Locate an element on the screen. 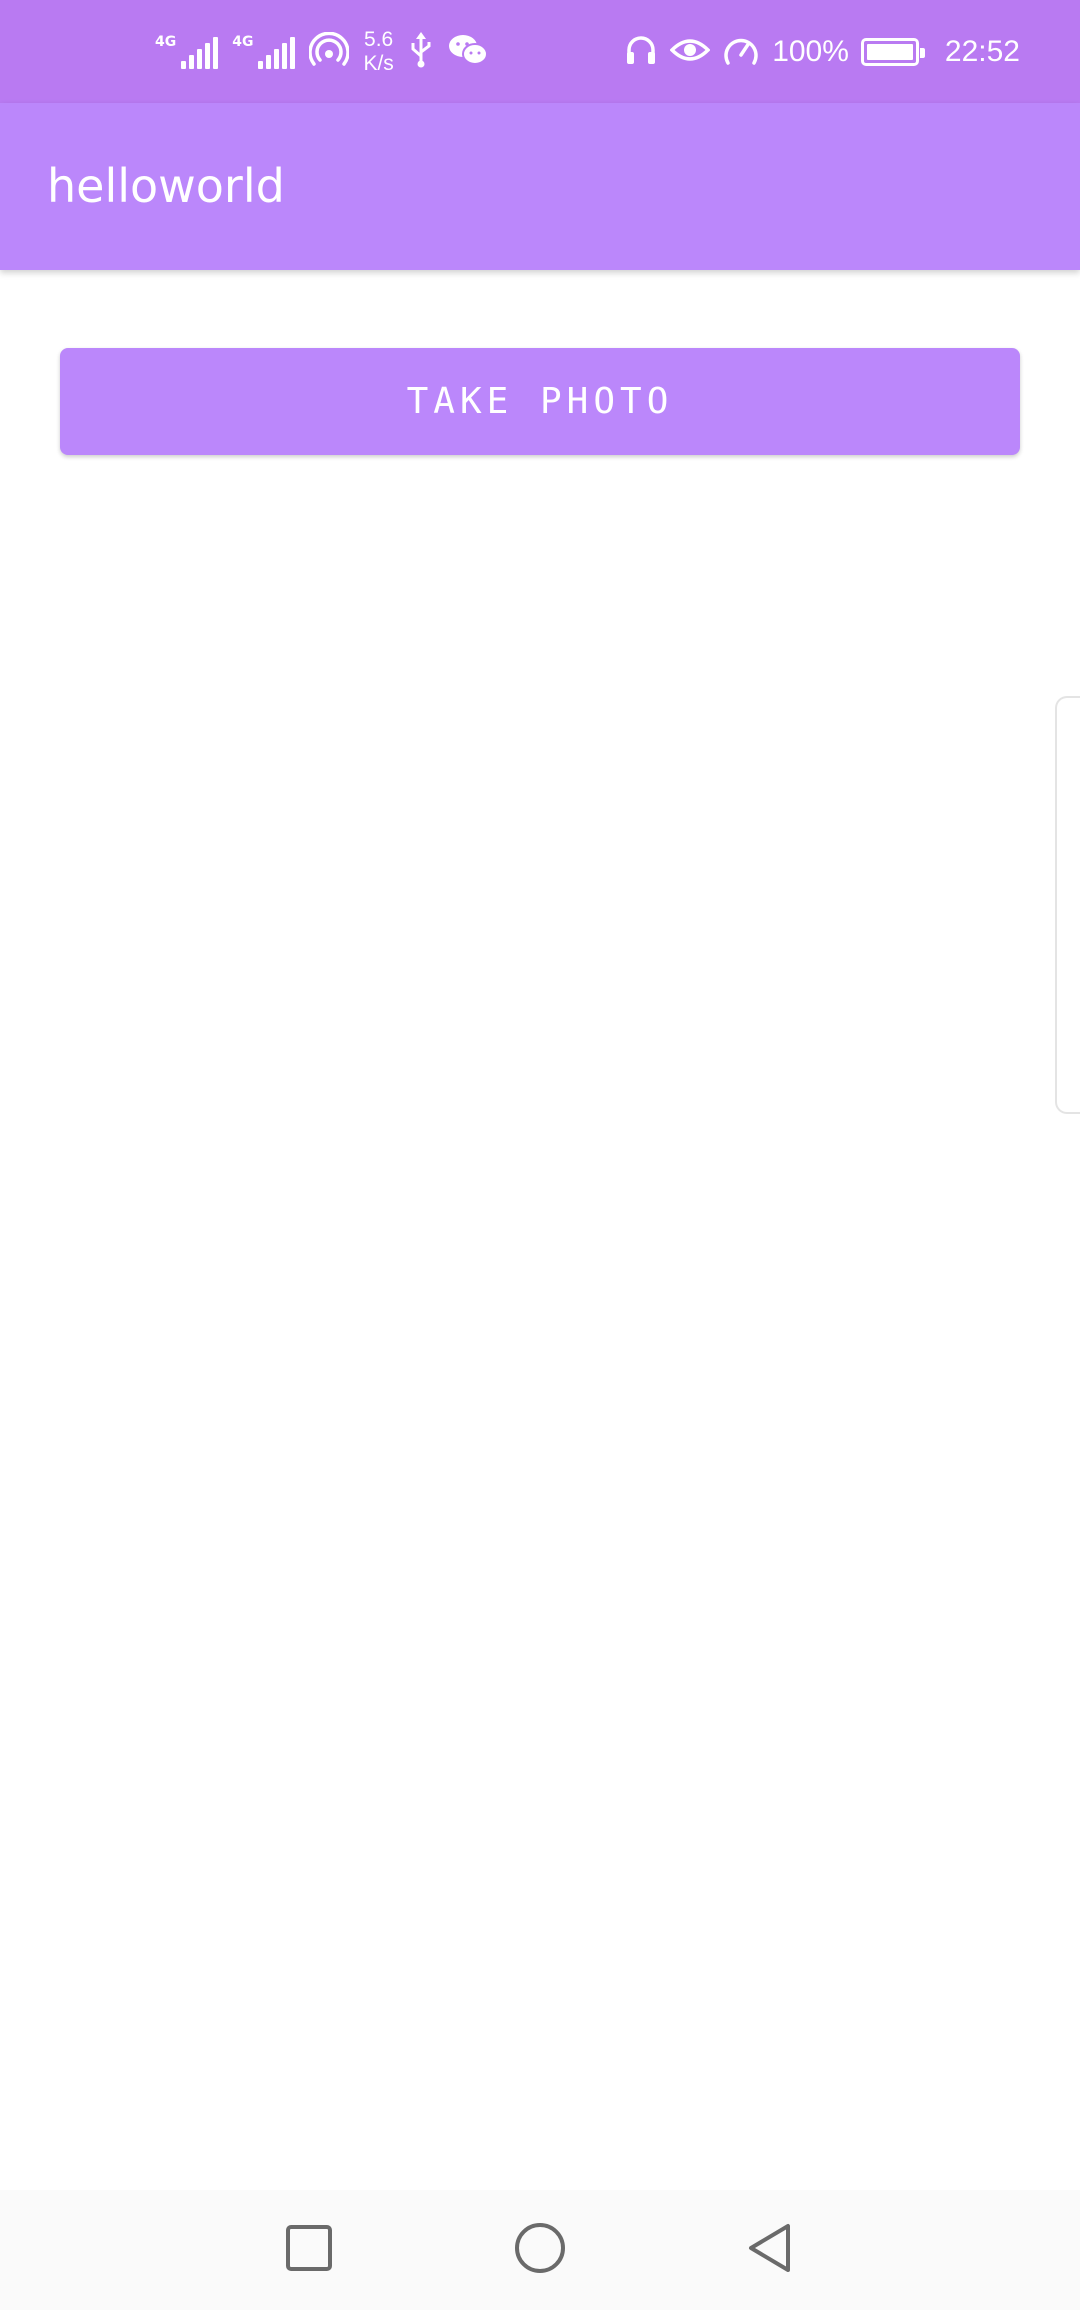 The image size is (1080, 2310). network-speed: 5.6 K/s is located at coordinates (378, 52).